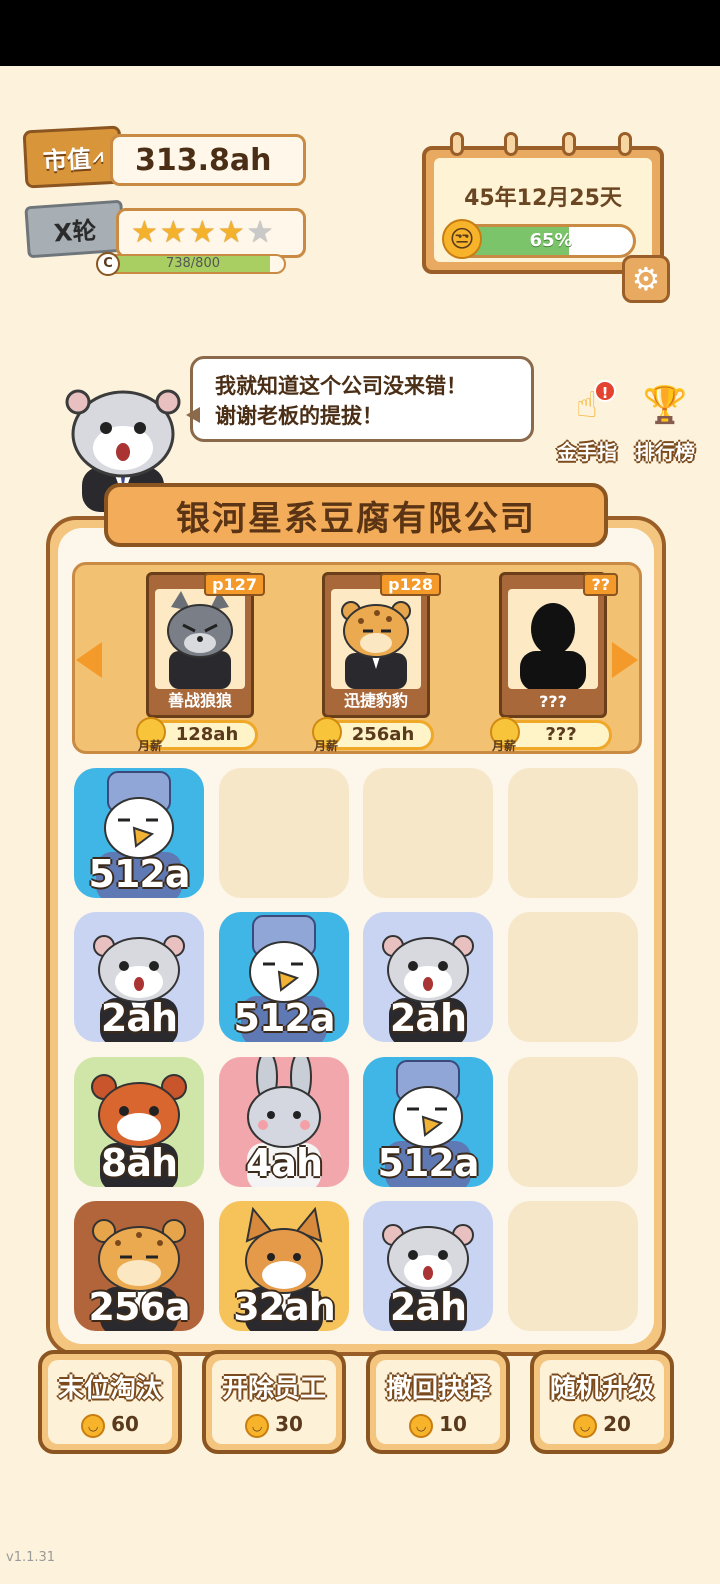 Image resolution: width=720 pixels, height=1584 pixels. Describe the element at coordinates (600, 584) in the screenshot. I see `recruit-tag: ??` at that location.